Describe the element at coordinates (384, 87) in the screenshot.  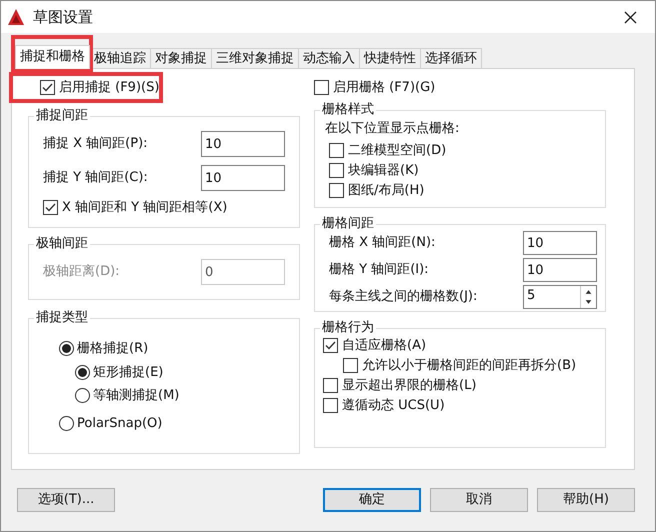
I see `checkbox-label: 启用栅格 (F7)(G)` at that location.